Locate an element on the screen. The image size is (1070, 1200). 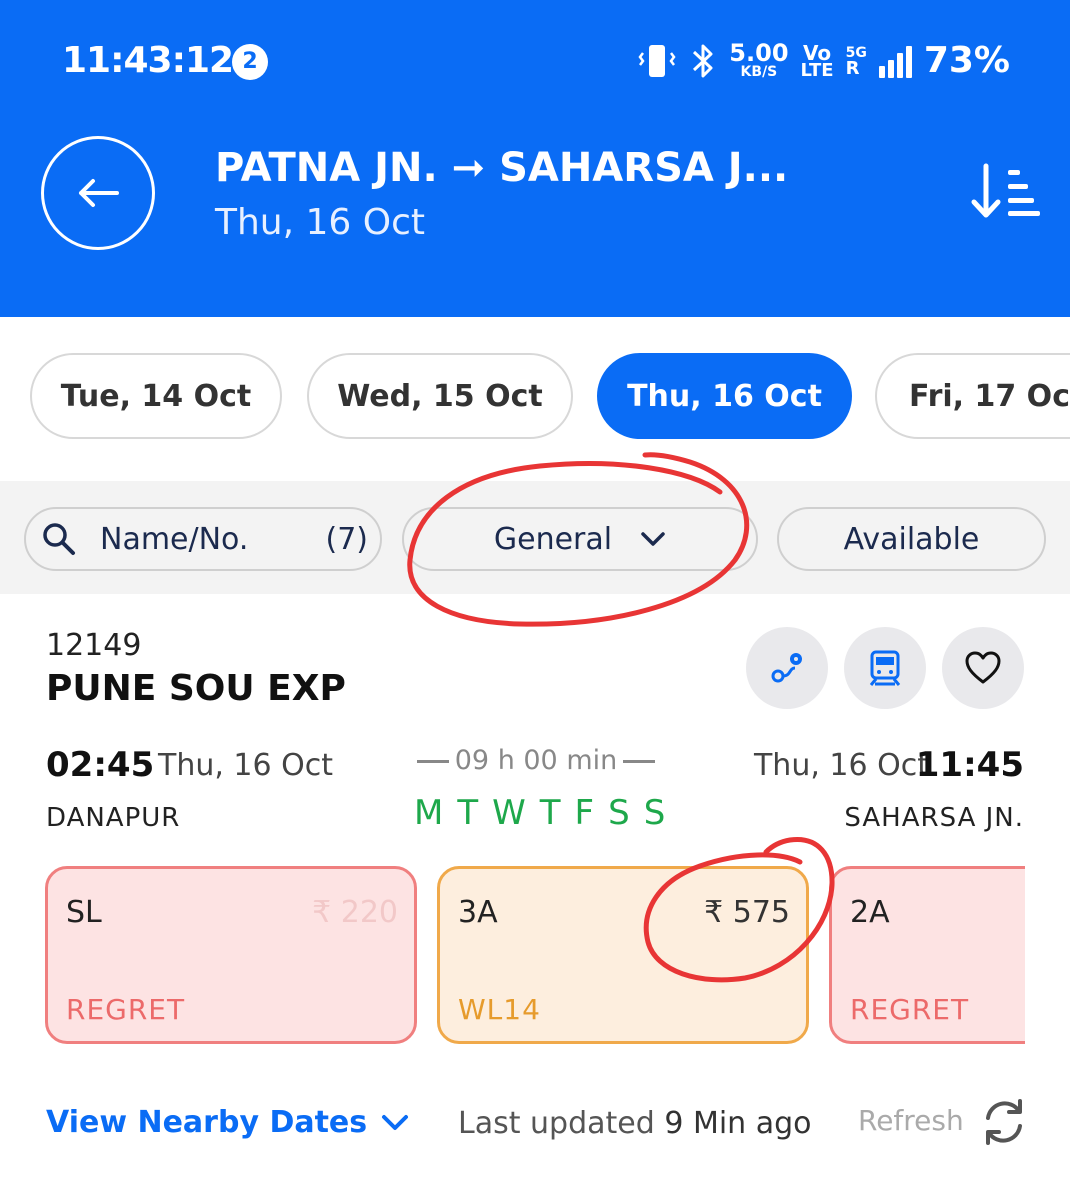
battery-level: 73% is located at coordinates (966, 60).